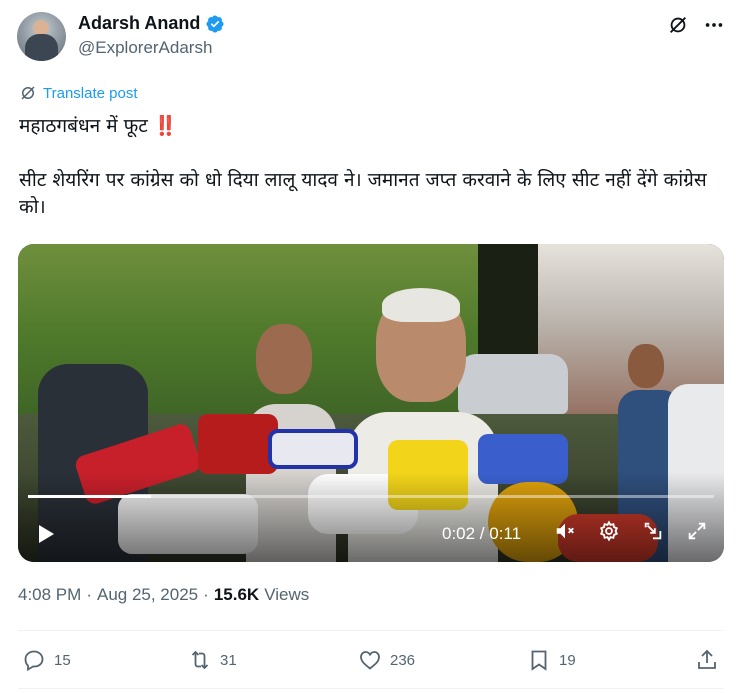  I want to click on mute-icon, so click(565, 531).